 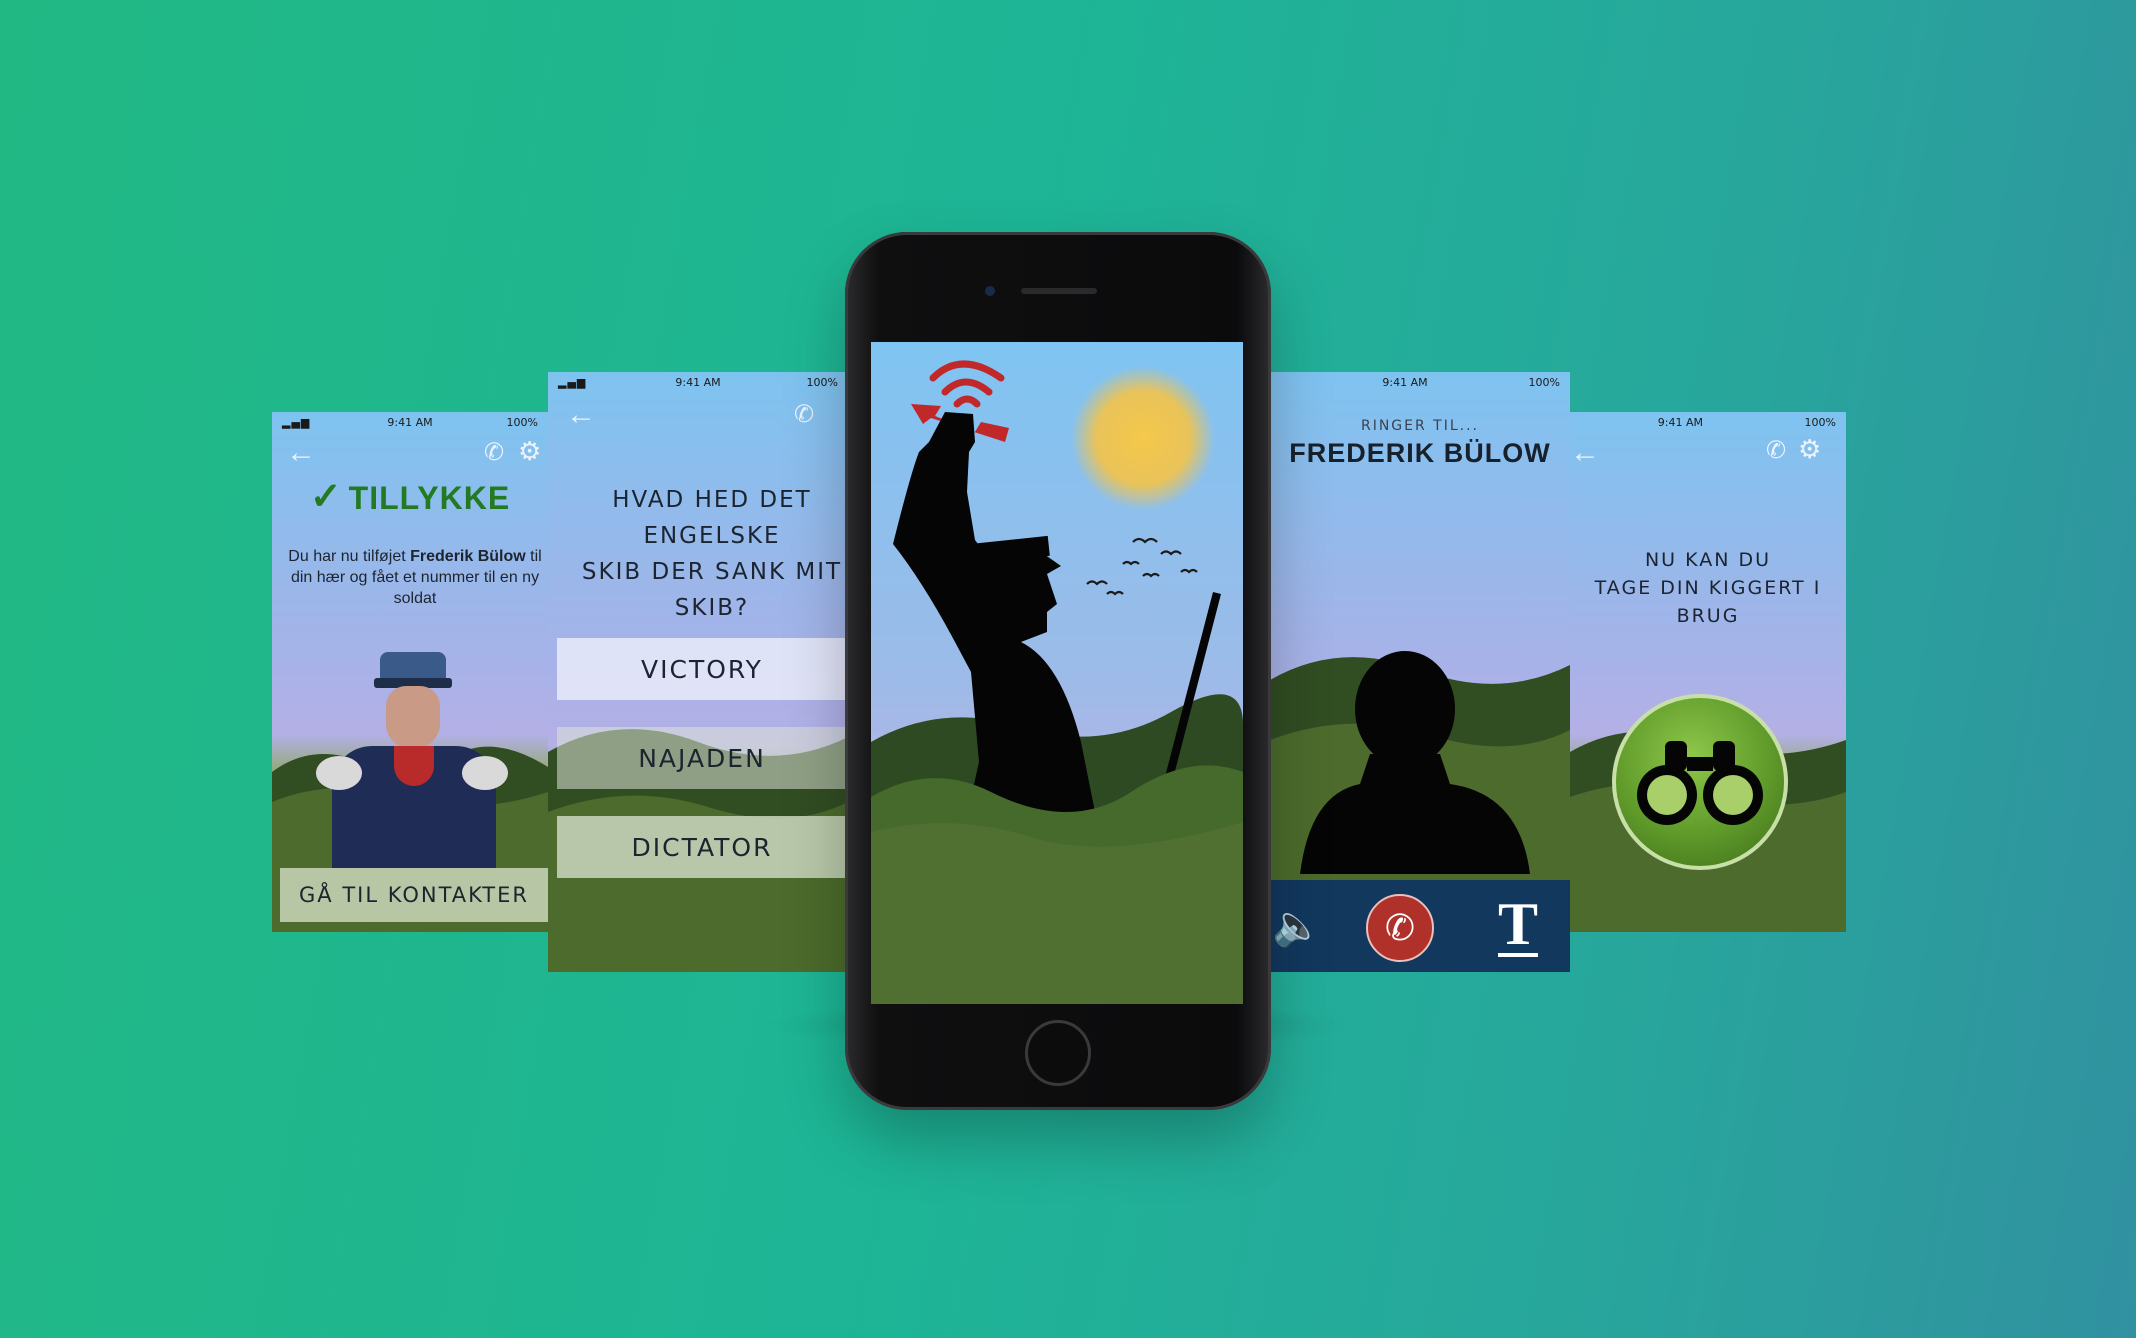 I want to click on text-mode-button: T, so click(x=1518, y=926).